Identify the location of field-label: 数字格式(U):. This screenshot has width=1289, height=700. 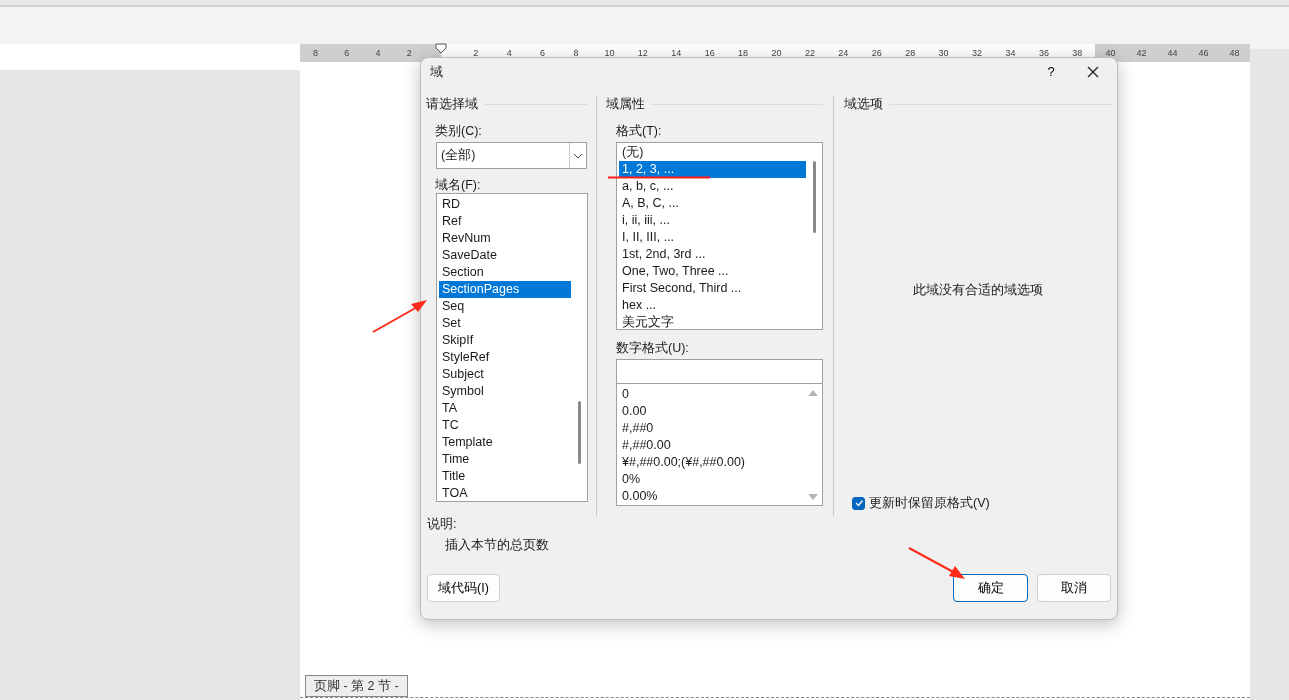
(653, 347).